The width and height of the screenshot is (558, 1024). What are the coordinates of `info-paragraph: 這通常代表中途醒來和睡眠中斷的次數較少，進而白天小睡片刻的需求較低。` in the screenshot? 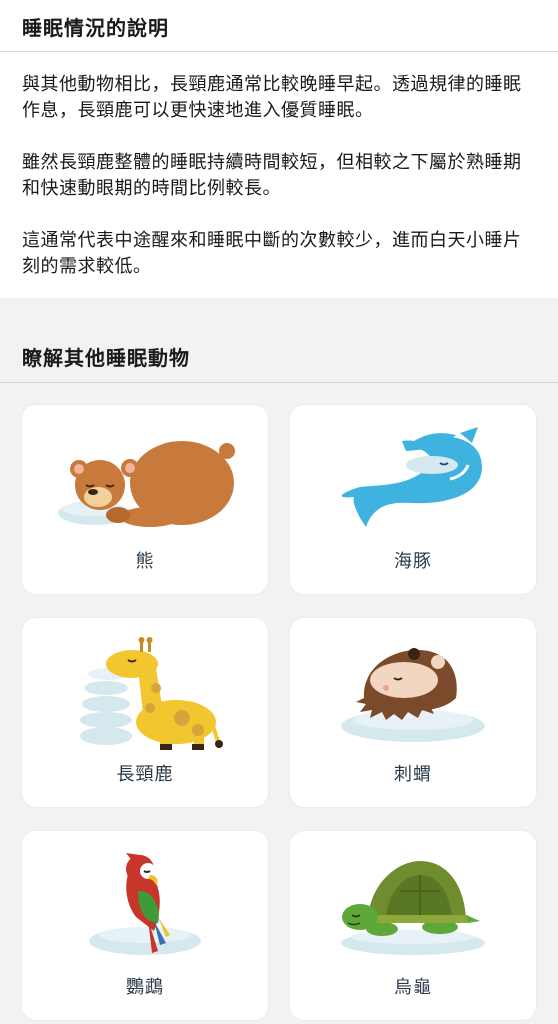 It's located at (272, 253).